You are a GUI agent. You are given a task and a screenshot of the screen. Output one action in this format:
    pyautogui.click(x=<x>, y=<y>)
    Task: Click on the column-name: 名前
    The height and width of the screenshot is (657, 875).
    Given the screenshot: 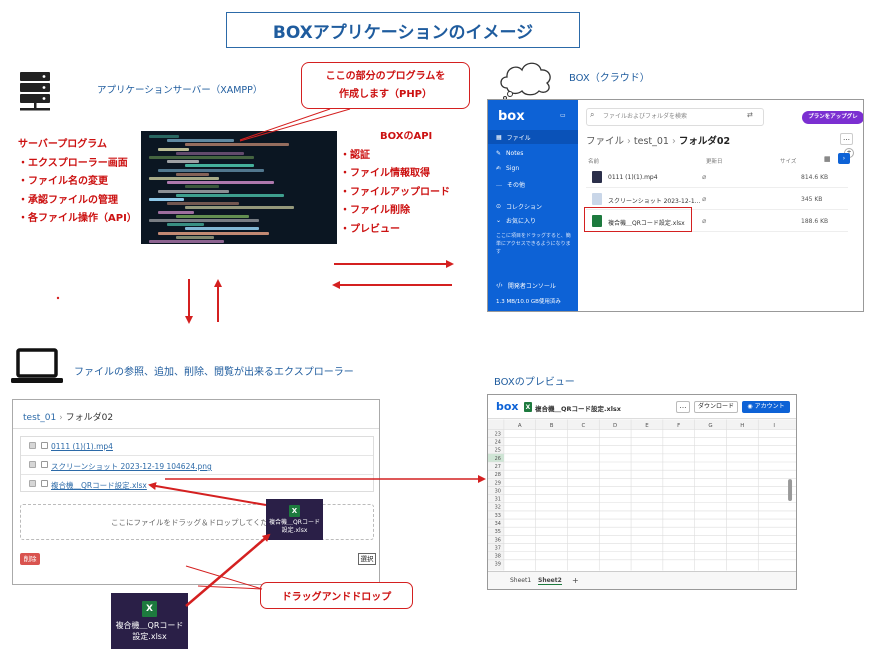 What is the action you would take?
    pyautogui.click(x=593, y=161)
    